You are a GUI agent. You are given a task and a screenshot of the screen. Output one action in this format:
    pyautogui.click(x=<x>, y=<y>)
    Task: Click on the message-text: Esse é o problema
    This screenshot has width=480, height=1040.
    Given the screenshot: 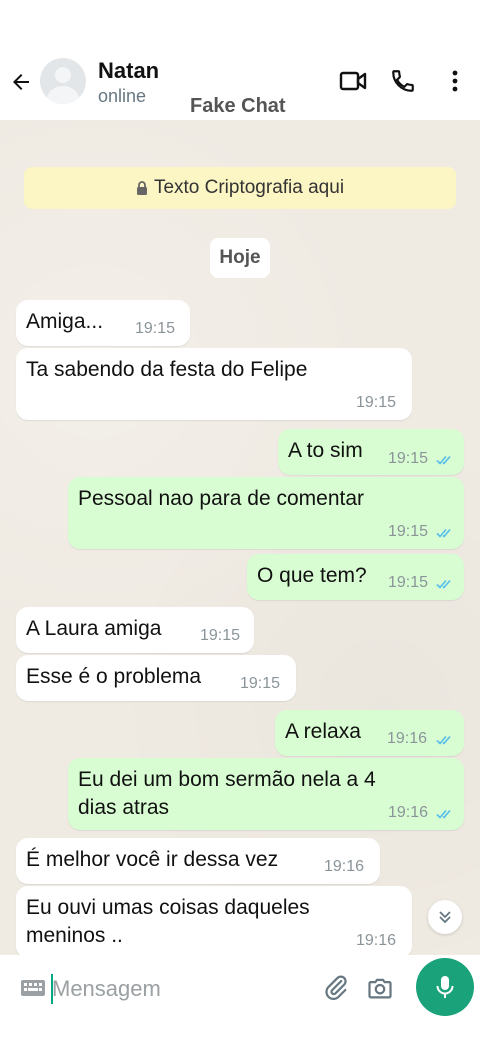 What is the action you would take?
    pyautogui.click(x=114, y=676)
    